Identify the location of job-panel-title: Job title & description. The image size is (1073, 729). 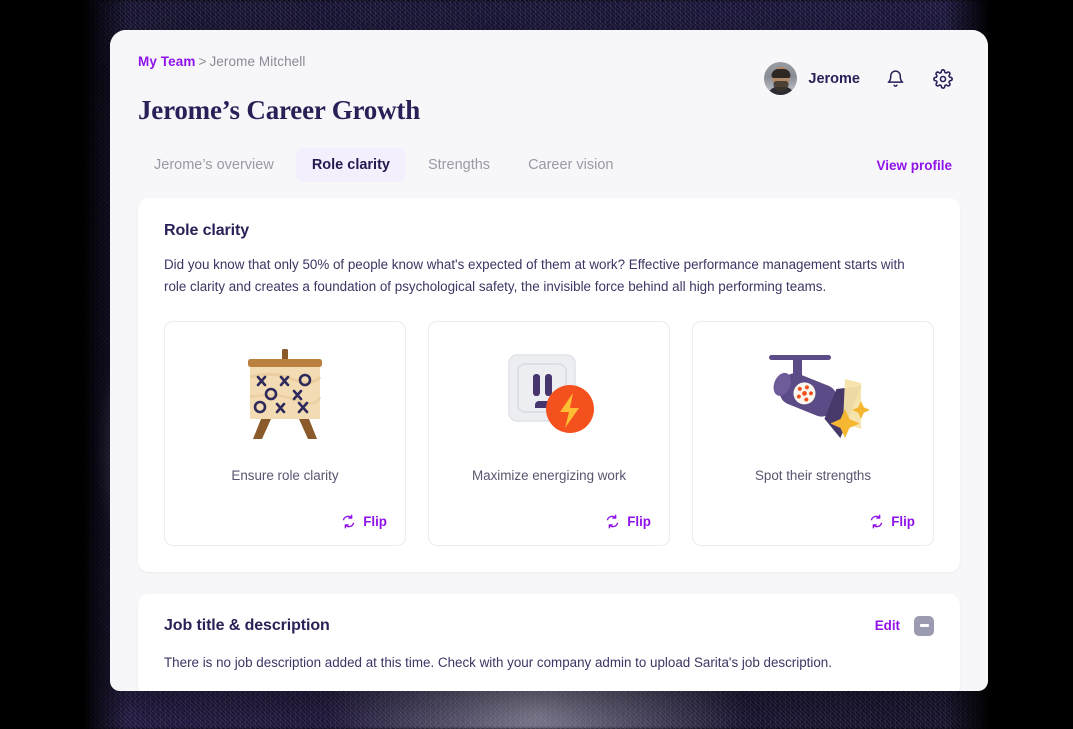
(247, 625).